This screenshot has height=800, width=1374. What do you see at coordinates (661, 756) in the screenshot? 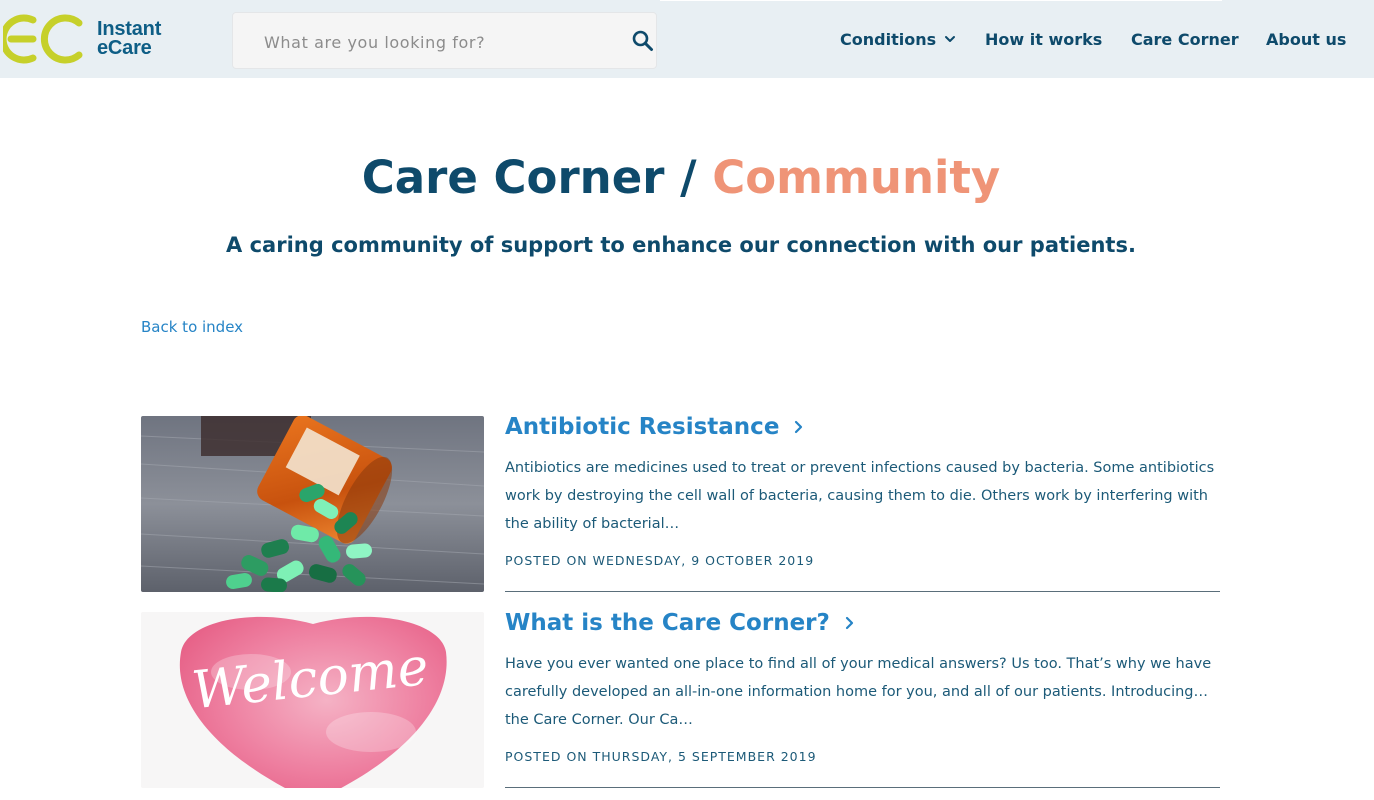
I see `post-date: POSTED ON THURSDAY, 5 SEPTEMBER 2019` at bounding box center [661, 756].